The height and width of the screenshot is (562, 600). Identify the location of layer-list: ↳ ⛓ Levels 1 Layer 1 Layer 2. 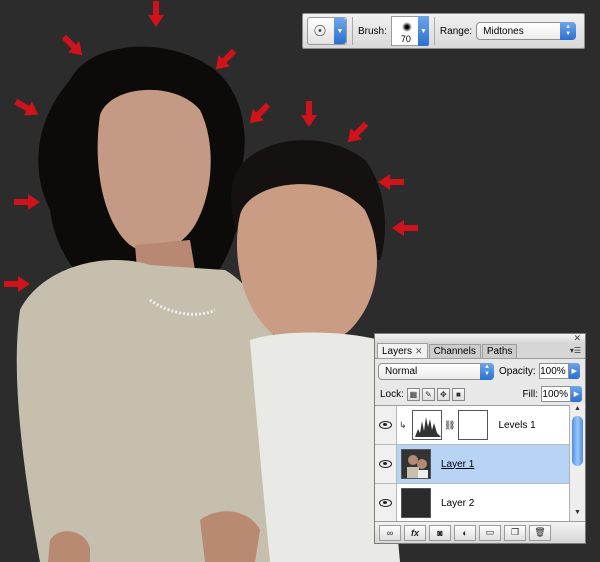
(472, 464).